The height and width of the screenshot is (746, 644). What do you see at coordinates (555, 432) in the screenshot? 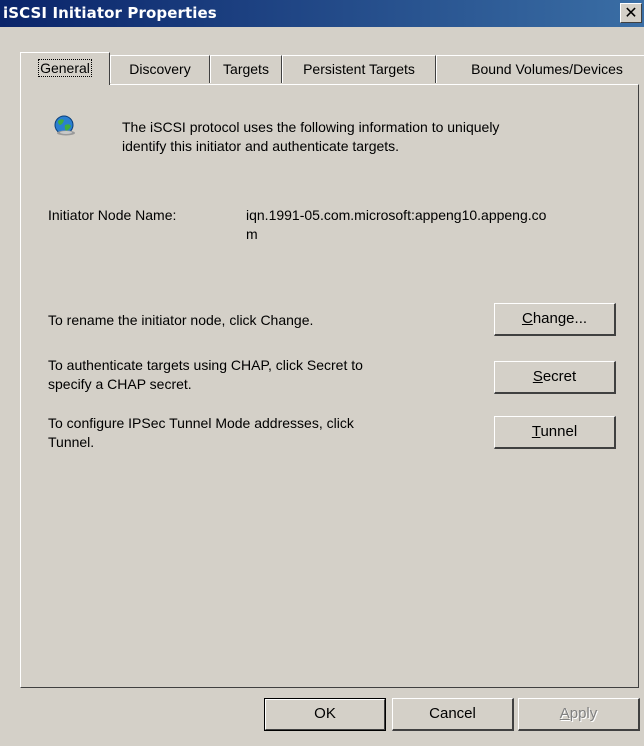
I see `tunnel-button: Tunnel` at bounding box center [555, 432].